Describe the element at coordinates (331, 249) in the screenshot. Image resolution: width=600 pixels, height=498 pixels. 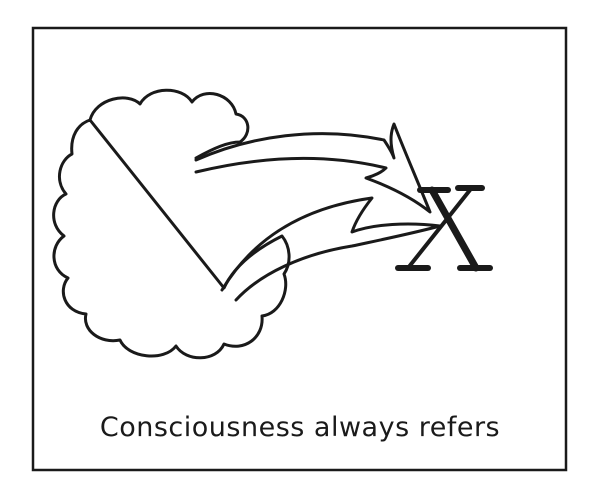
I see `lower-arrow` at that location.